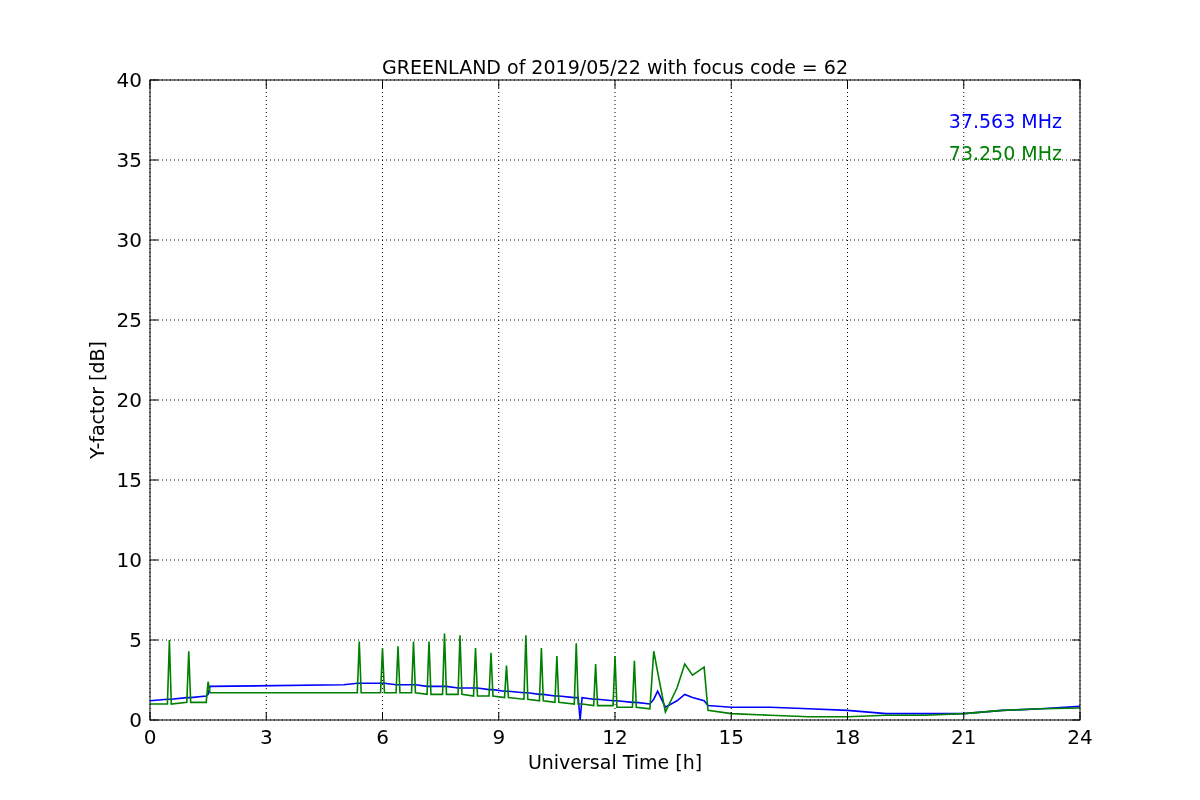 Image resolution: width=1200 pixels, height=800 pixels. What do you see at coordinates (129, 160) in the screenshot?
I see `tick-label: 35` at bounding box center [129, 160].